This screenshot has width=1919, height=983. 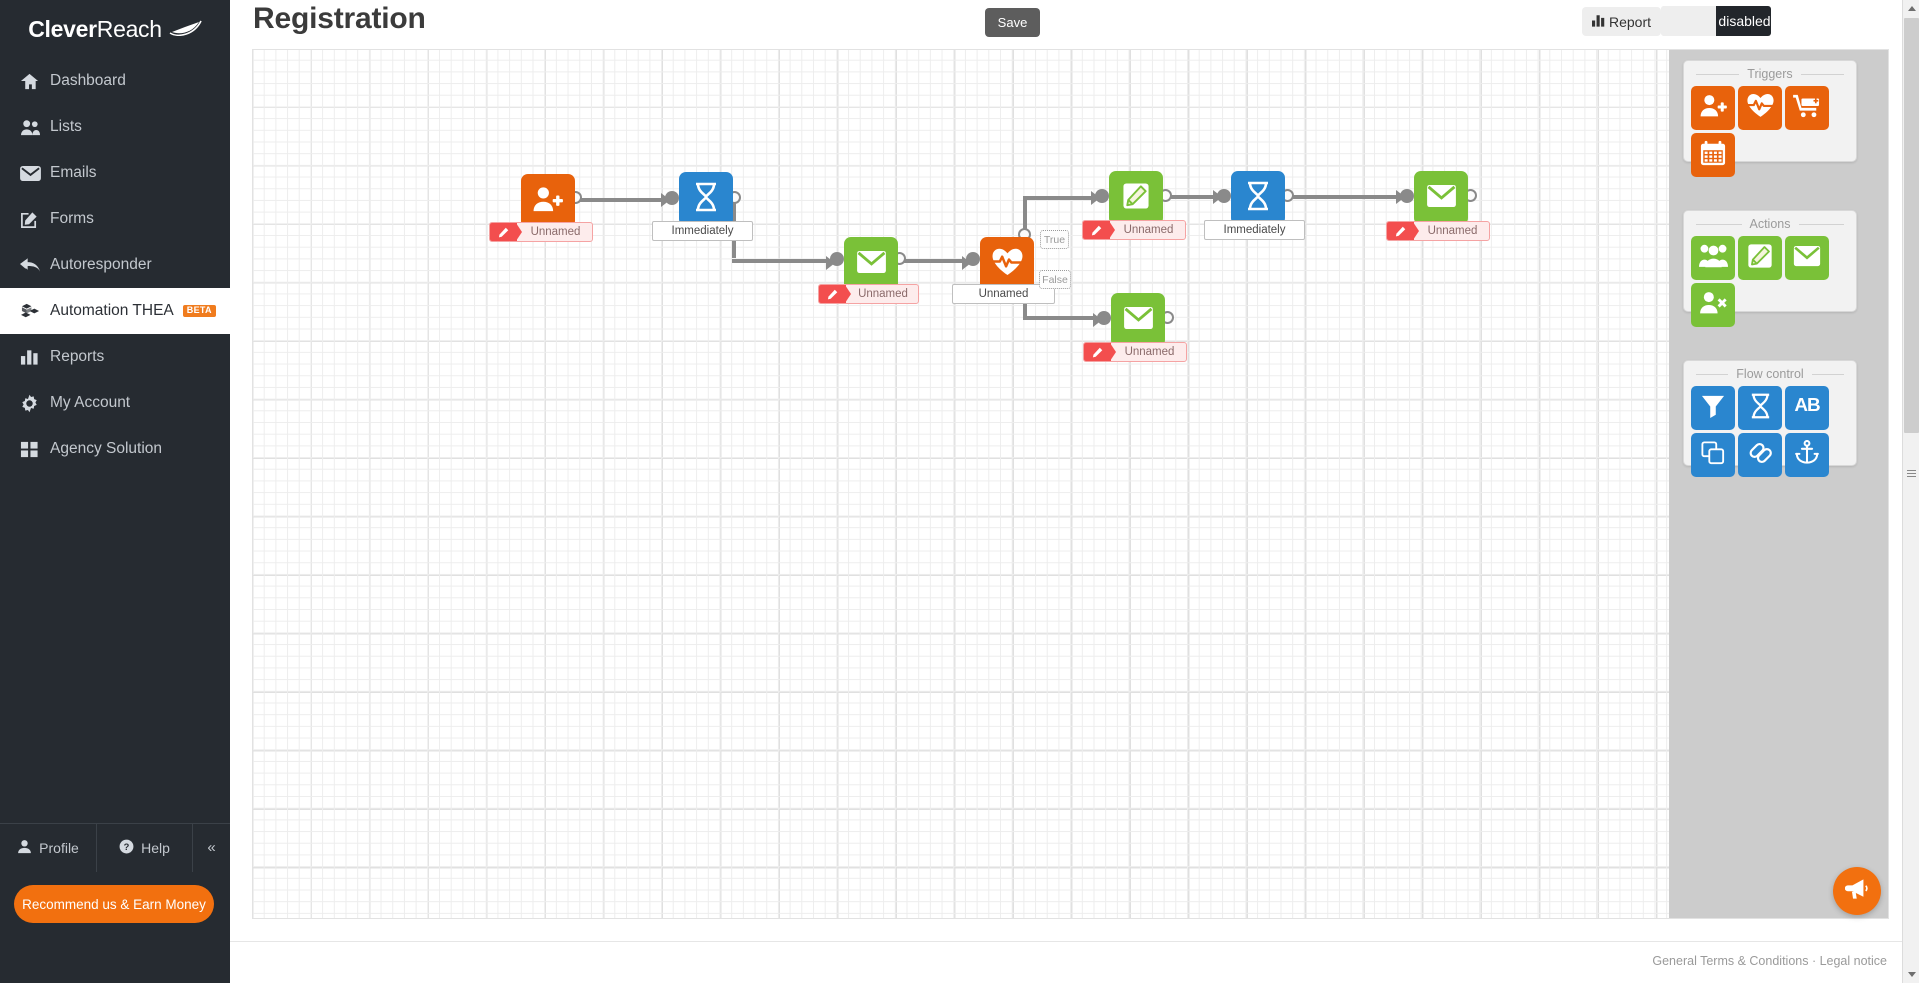 I want to click on sidebar-item-label: Reports, so click(x=77, y=356).